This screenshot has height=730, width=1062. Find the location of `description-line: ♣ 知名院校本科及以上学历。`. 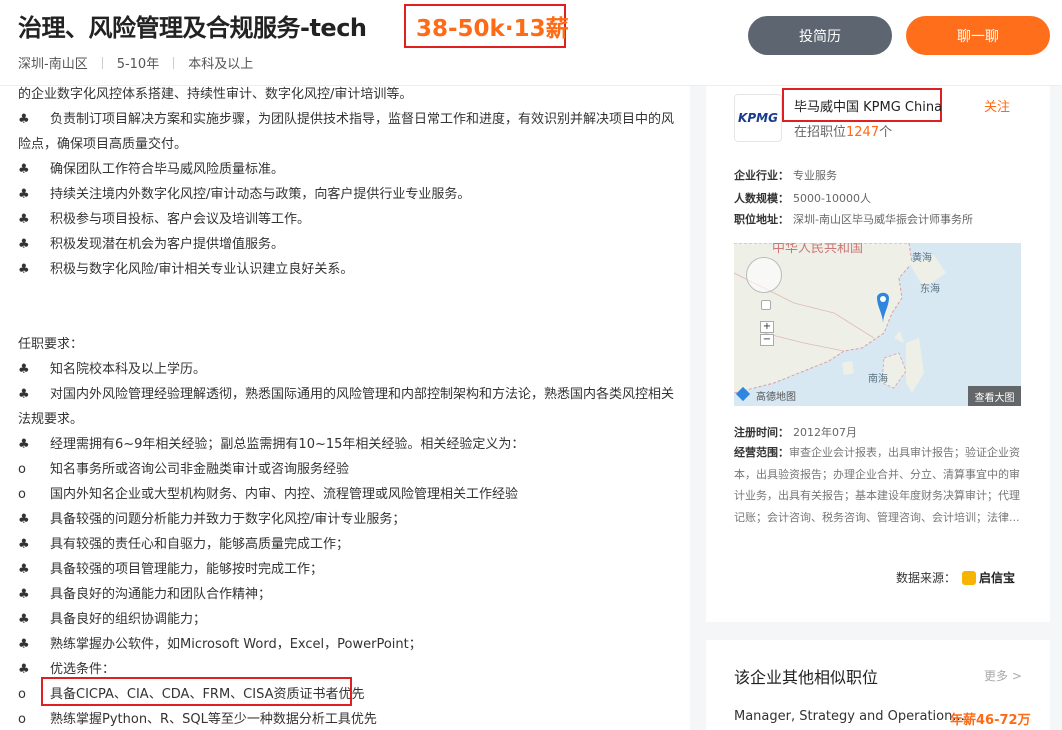

description-line: ♣ 知名院校本科及以上学历。 is located at coordinates (112, 367).